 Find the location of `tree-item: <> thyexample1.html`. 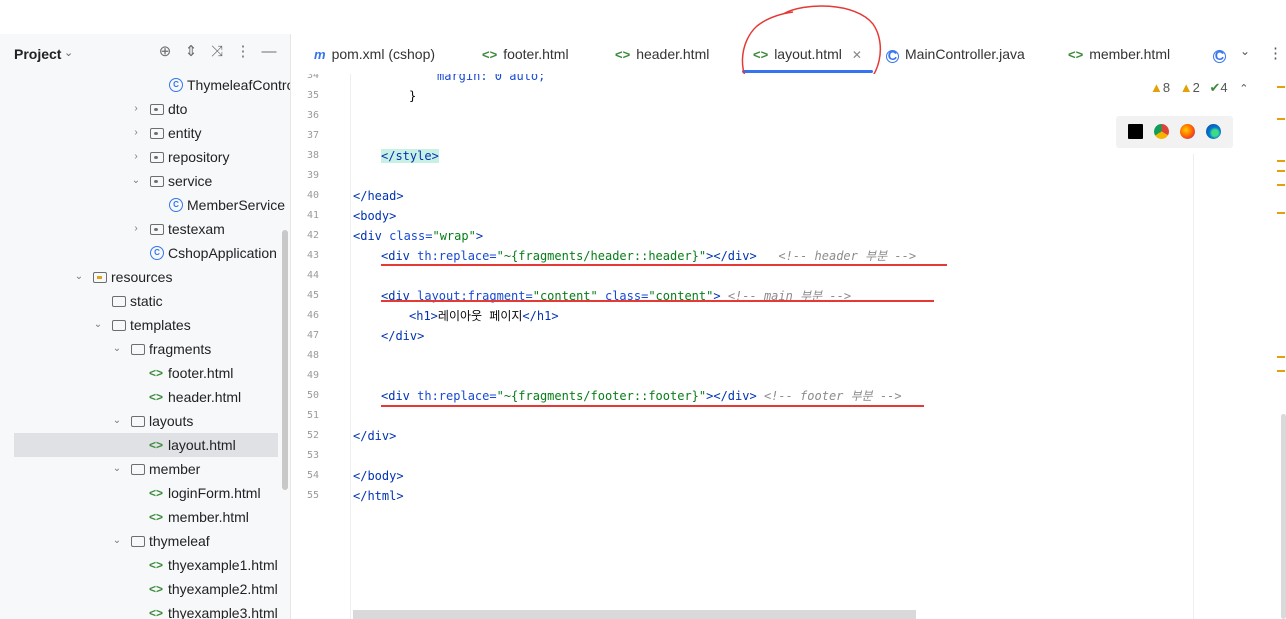

tree-item: <> thyexample1.html is located at coordinates (145, 565).